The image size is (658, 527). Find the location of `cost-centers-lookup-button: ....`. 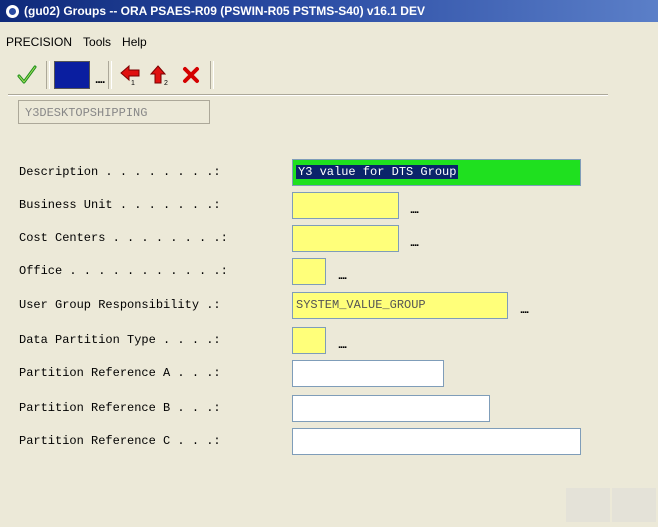

cost-centers-lookup-button: .... is located at coordinates (414, 243).